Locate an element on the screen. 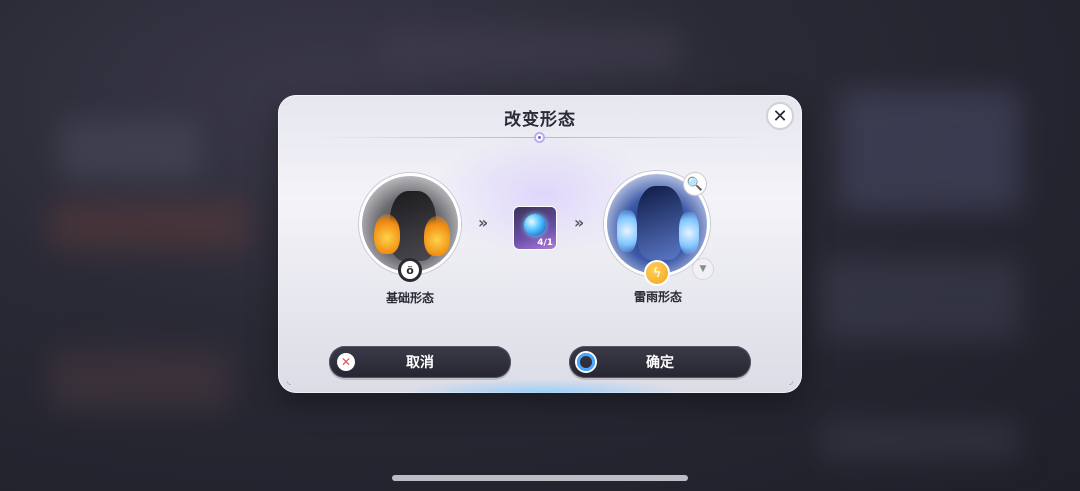 The image size is (1080, 491). cancel-x-icon: ✕ is located at coordinates (346, 362).